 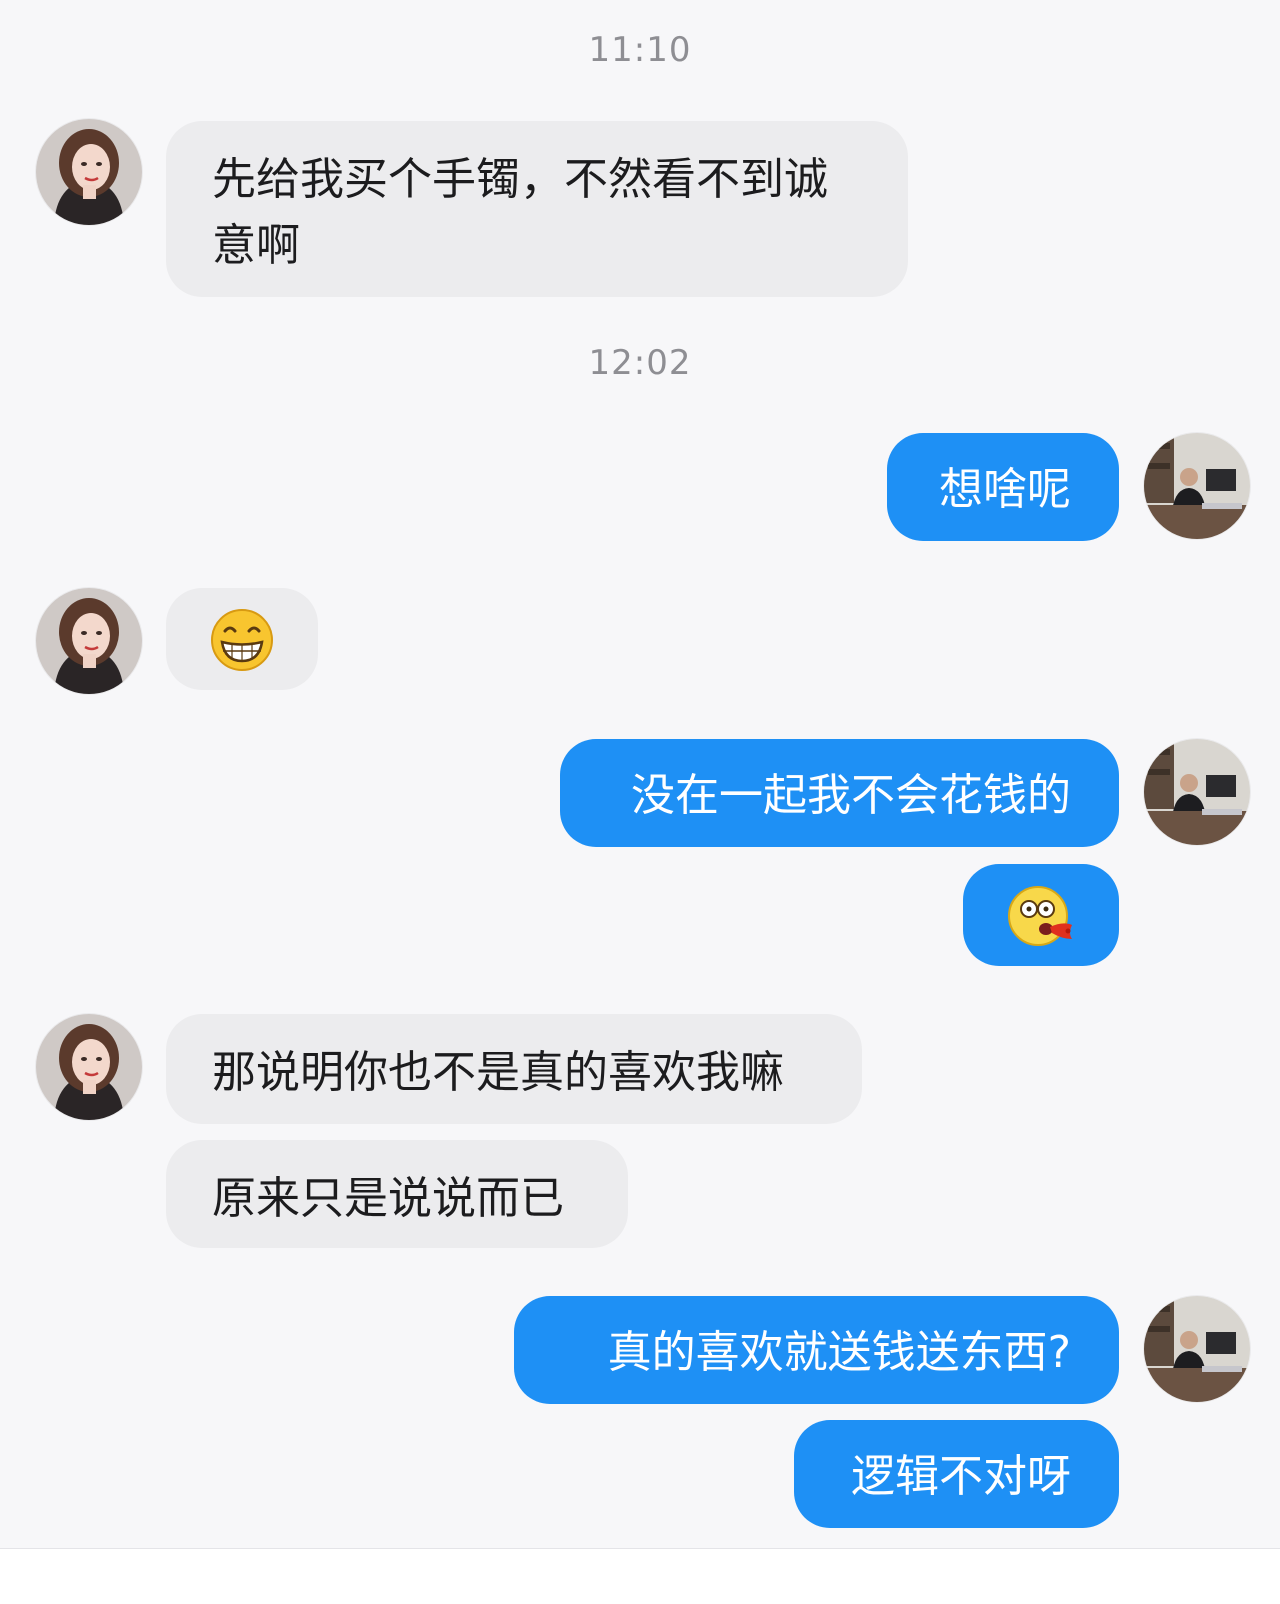 I want to click on grinning-face-icon, so click(x=242, y=640).